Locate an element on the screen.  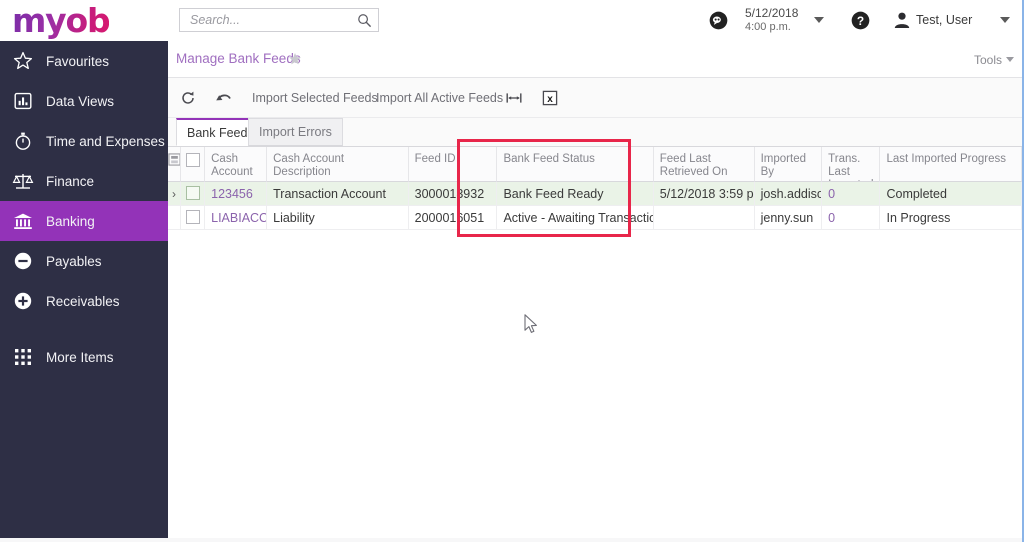
sidebar-item-payables: Payables is located at coordinates (84, 261).